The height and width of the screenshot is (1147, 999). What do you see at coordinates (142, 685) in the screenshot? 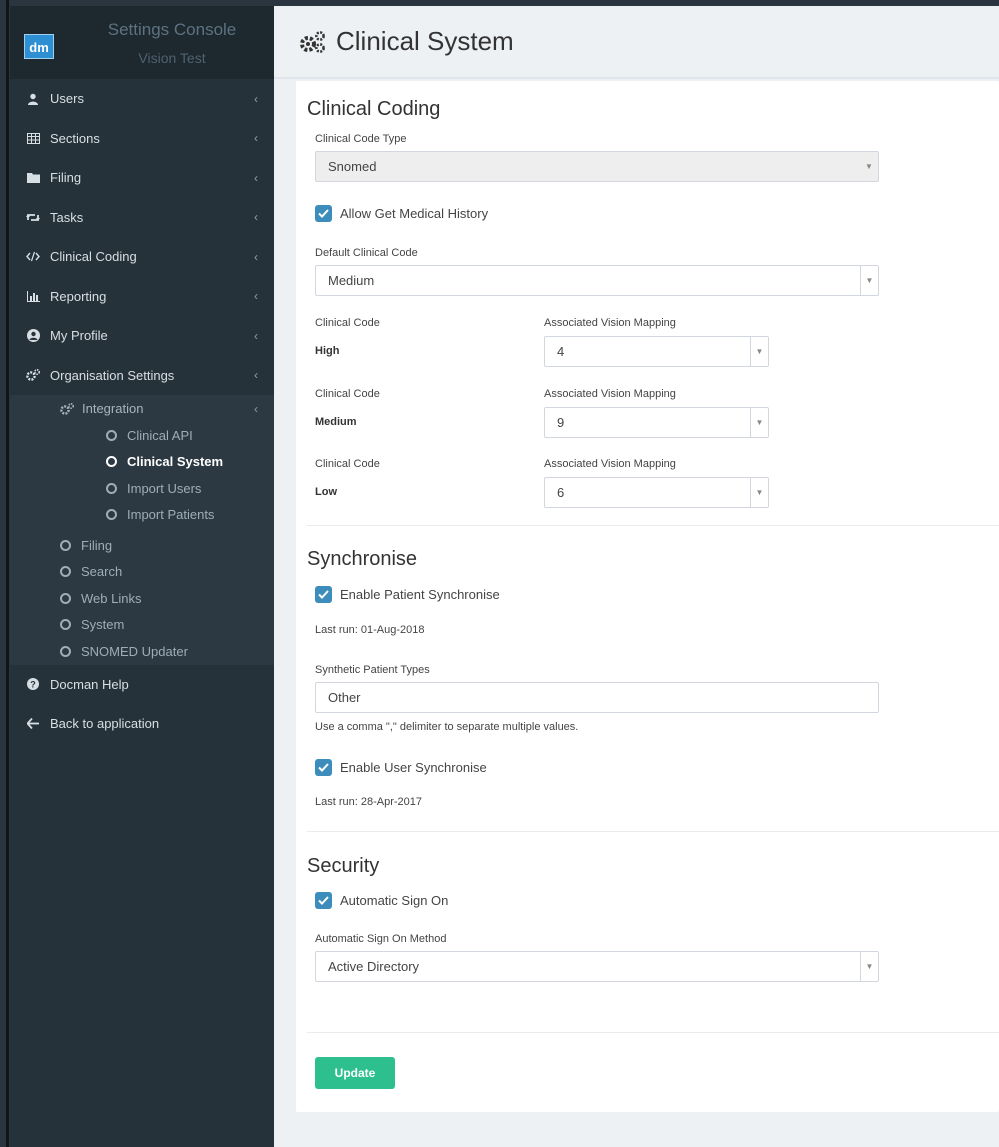
I see `sidebar-item-docman-help: ? Docman Help` at bounding box center [142, 685].